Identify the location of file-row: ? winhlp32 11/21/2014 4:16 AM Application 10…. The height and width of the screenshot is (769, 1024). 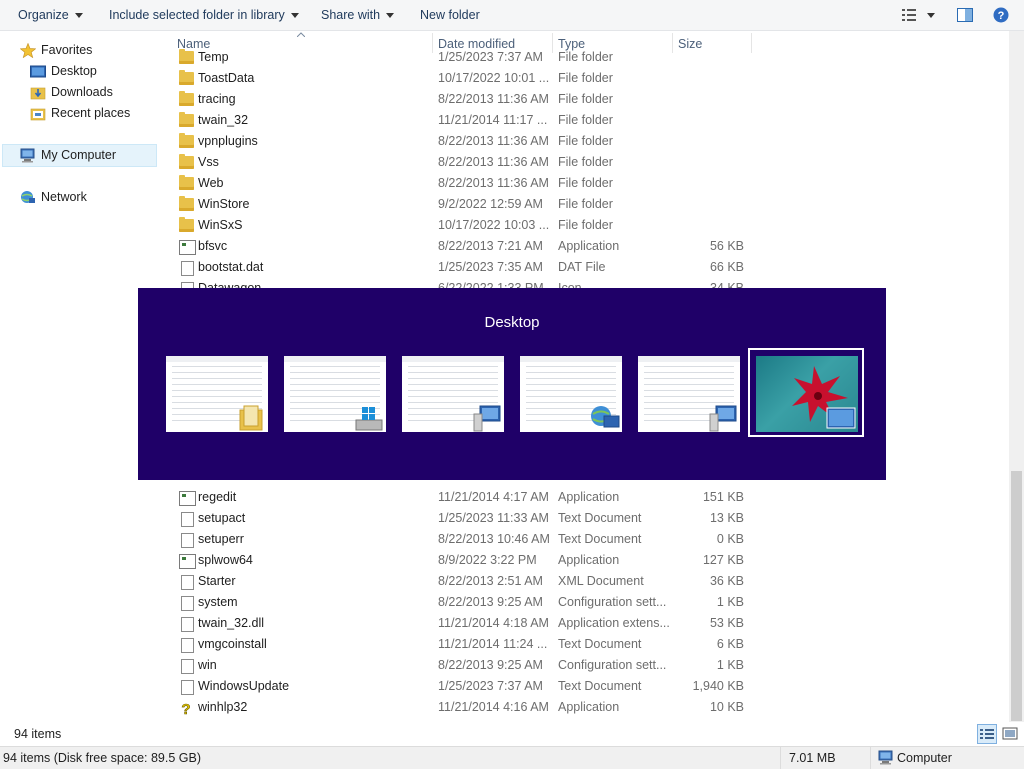
(470, 707).